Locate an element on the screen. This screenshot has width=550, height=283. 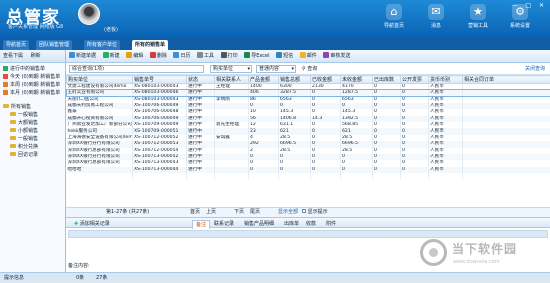
watermark-url: www.downxia.com is located at coordinates (476, 262).